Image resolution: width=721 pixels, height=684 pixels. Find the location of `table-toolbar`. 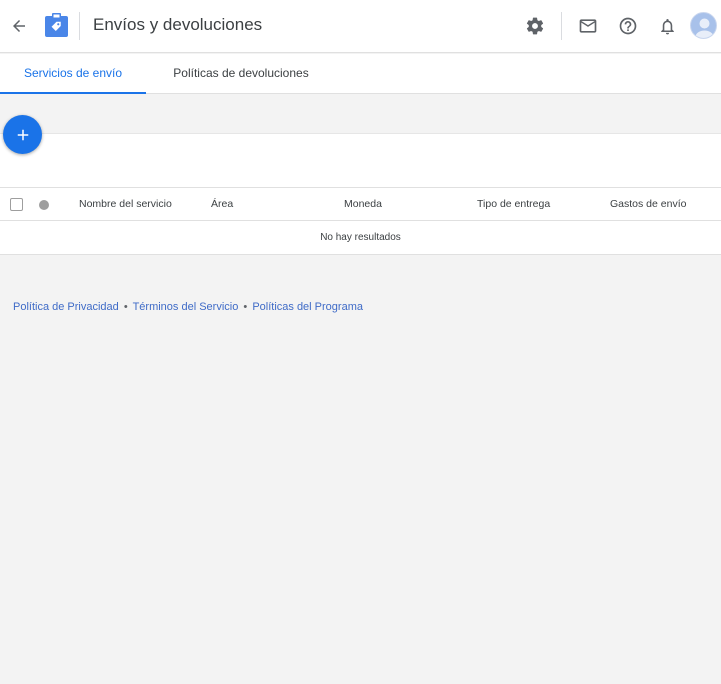

table-toolbar is located at coordinates (360, 160).